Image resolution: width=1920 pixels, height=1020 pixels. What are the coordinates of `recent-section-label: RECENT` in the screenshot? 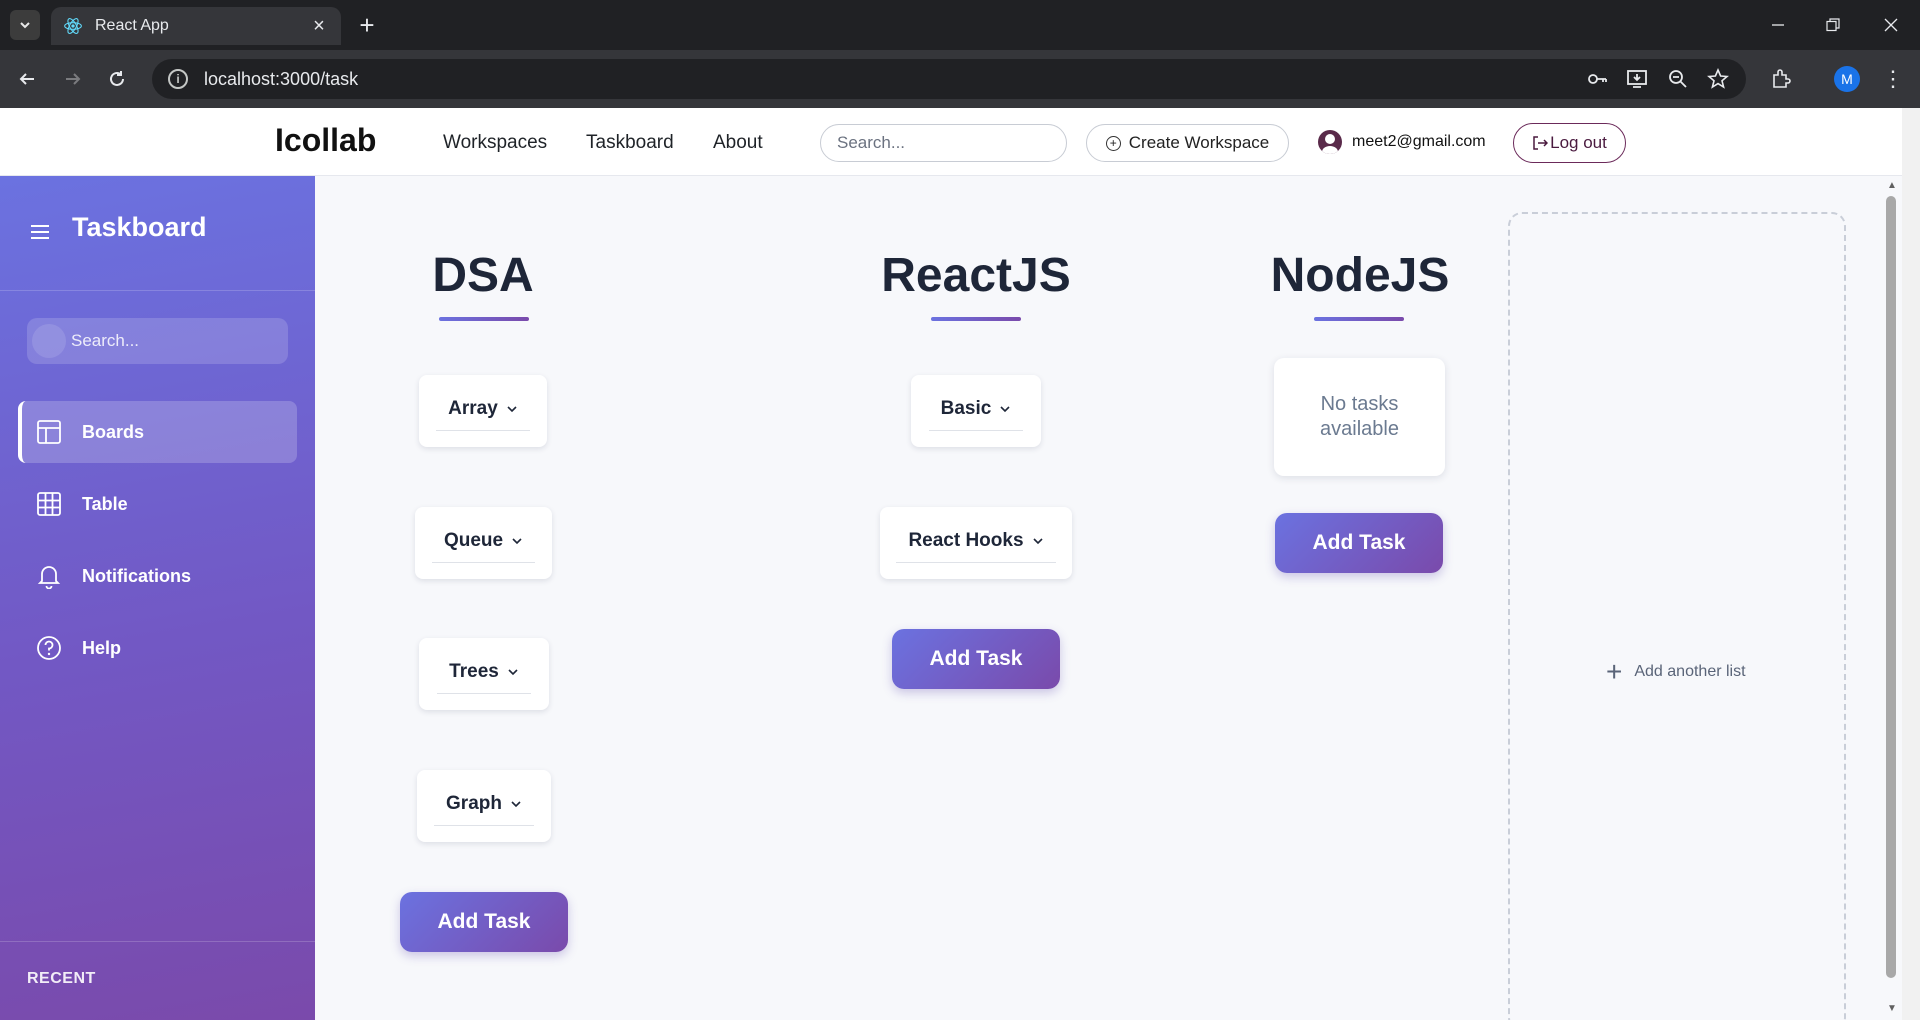 It's located at (61, 978).